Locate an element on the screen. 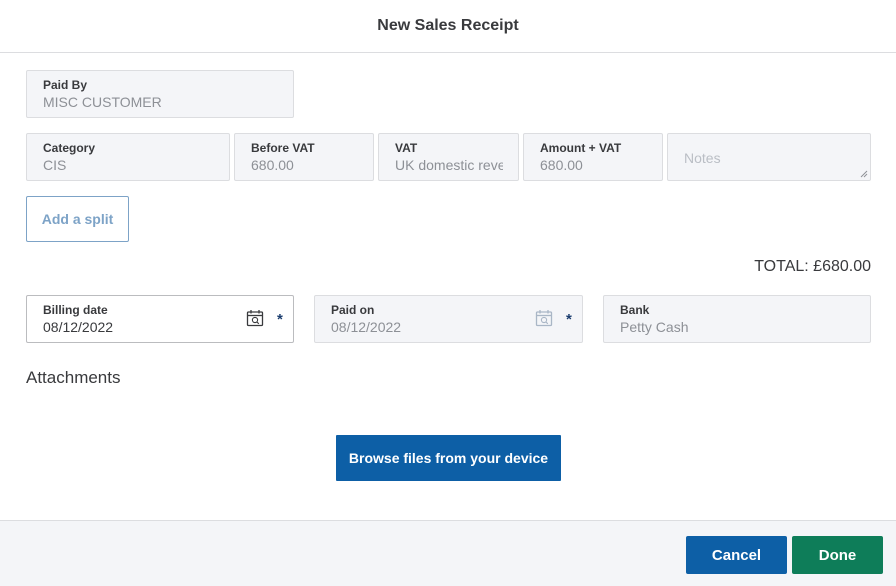  total-amount: TOTAL: £680.00 is located at coordinates (812, 266).